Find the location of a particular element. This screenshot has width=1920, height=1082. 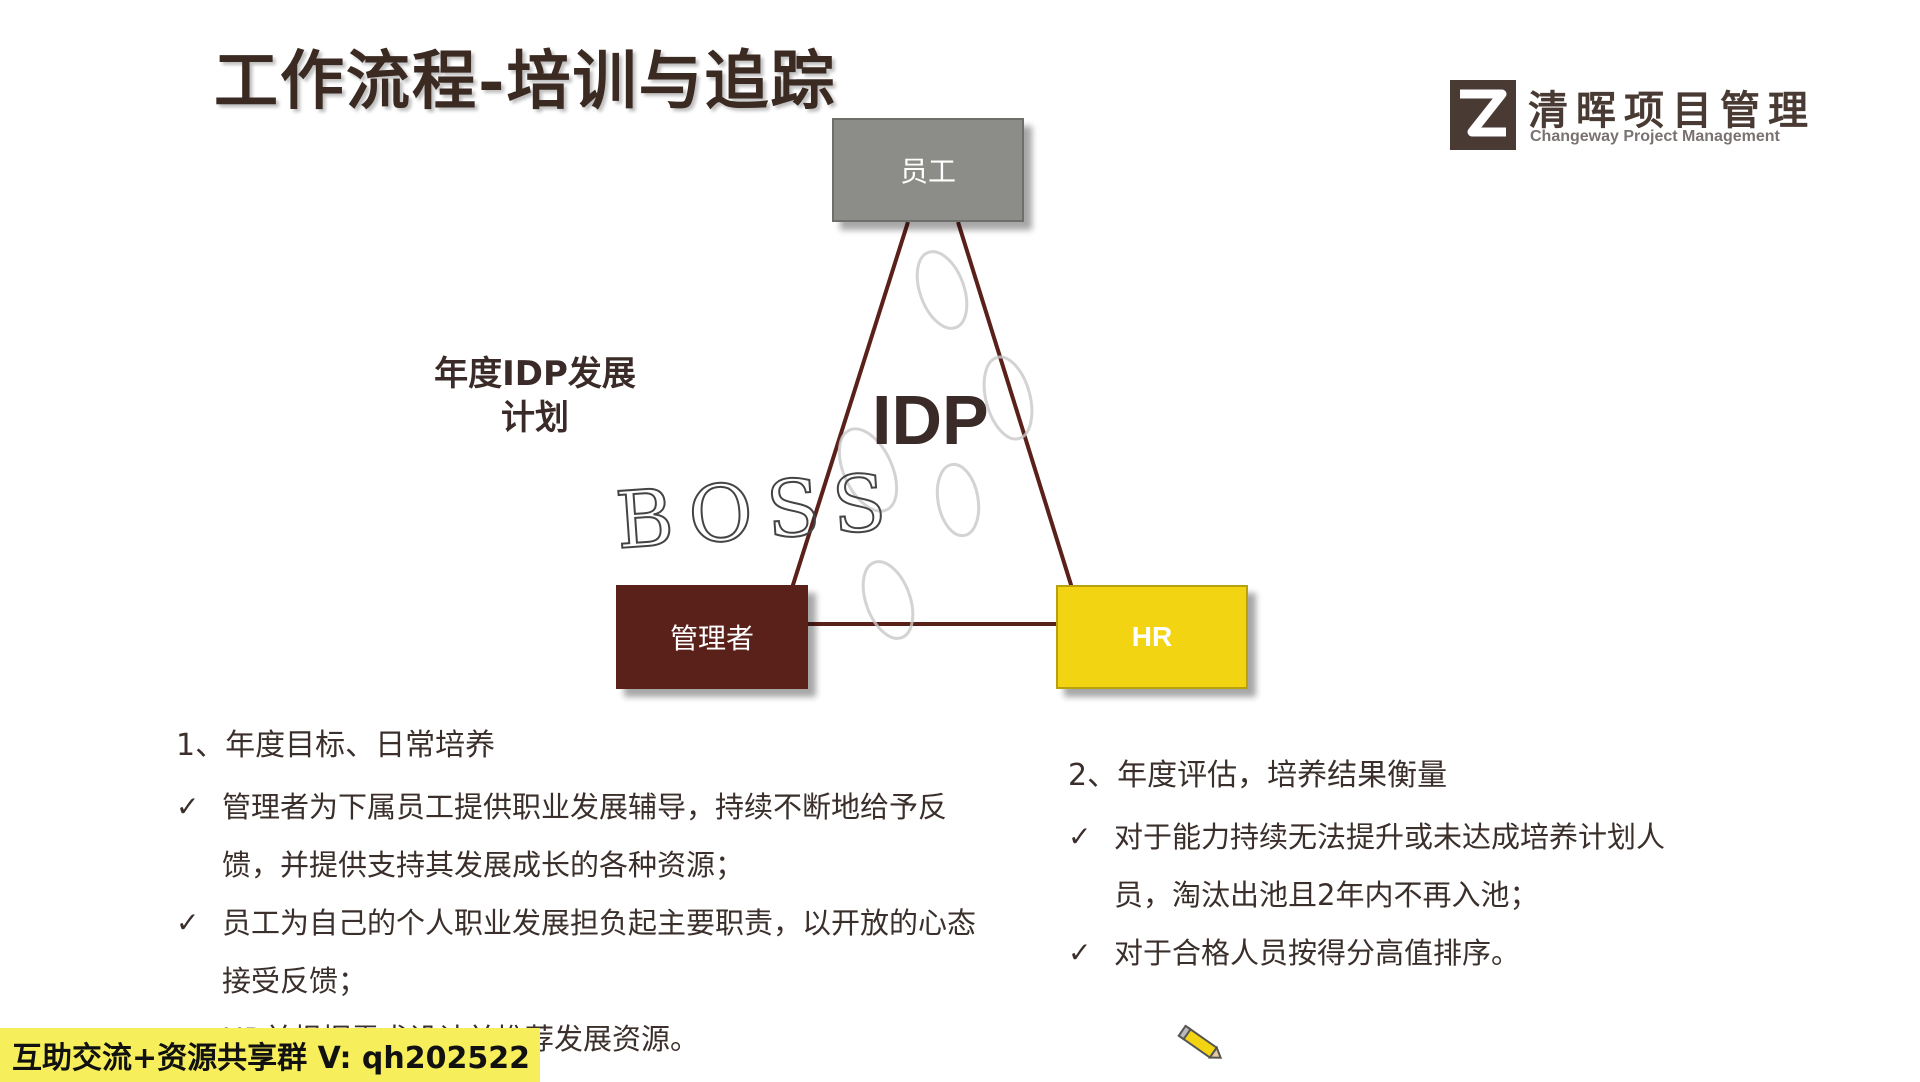

list-item-text: 对于能力持续无法提升或未达成培养计划人员，淘汰出池且2年内不再入池； is located at coordinates (1390, 866).